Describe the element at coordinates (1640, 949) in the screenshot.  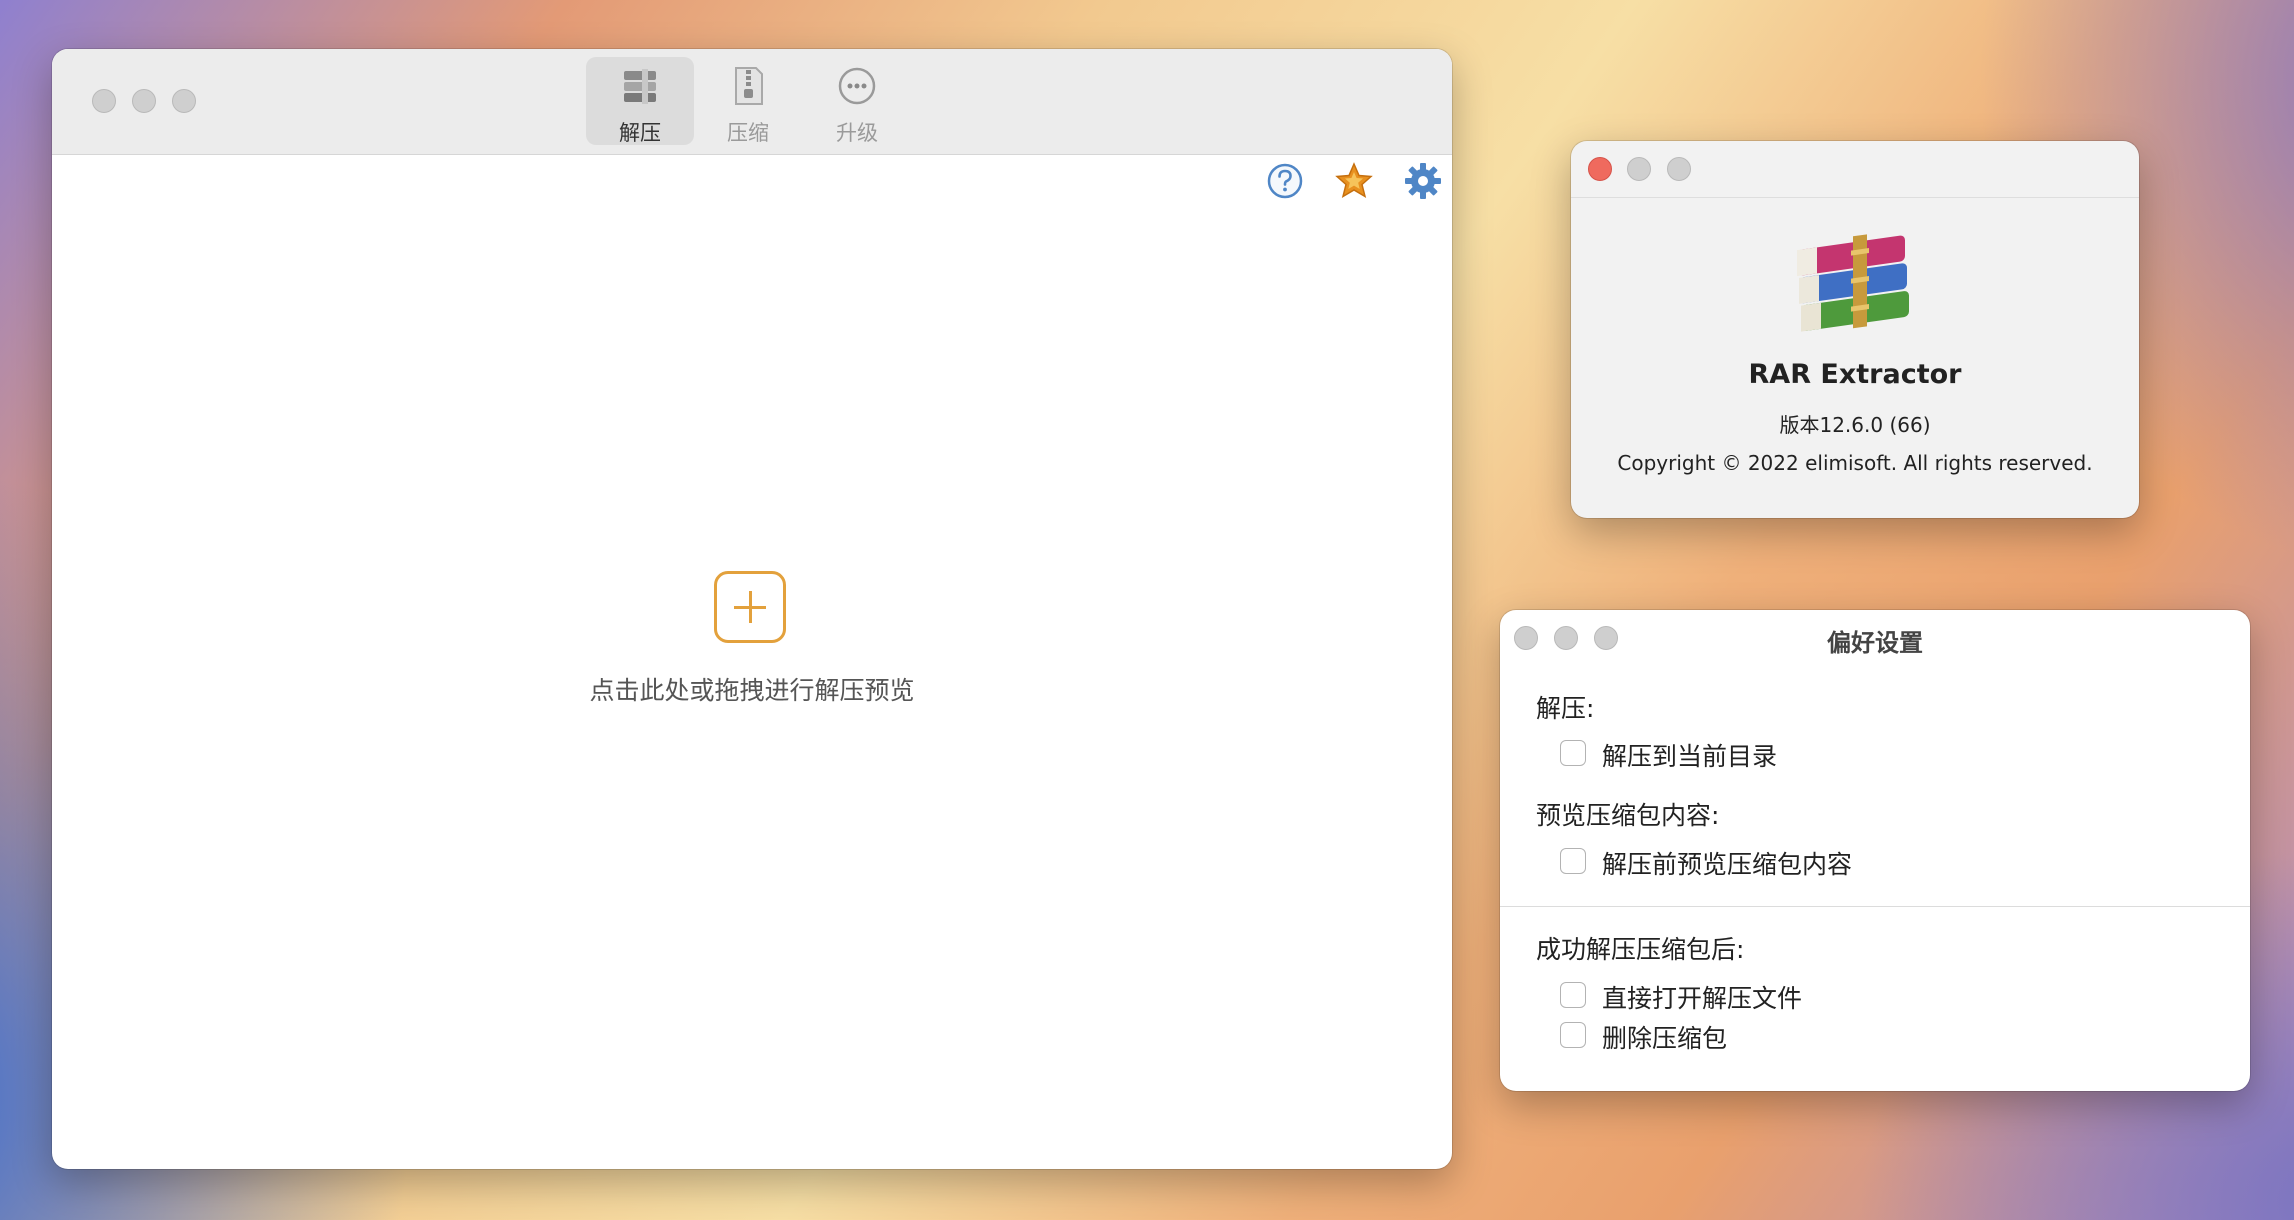
I see `section-after-extract-label: 成功解压压缩包后:` at that location.